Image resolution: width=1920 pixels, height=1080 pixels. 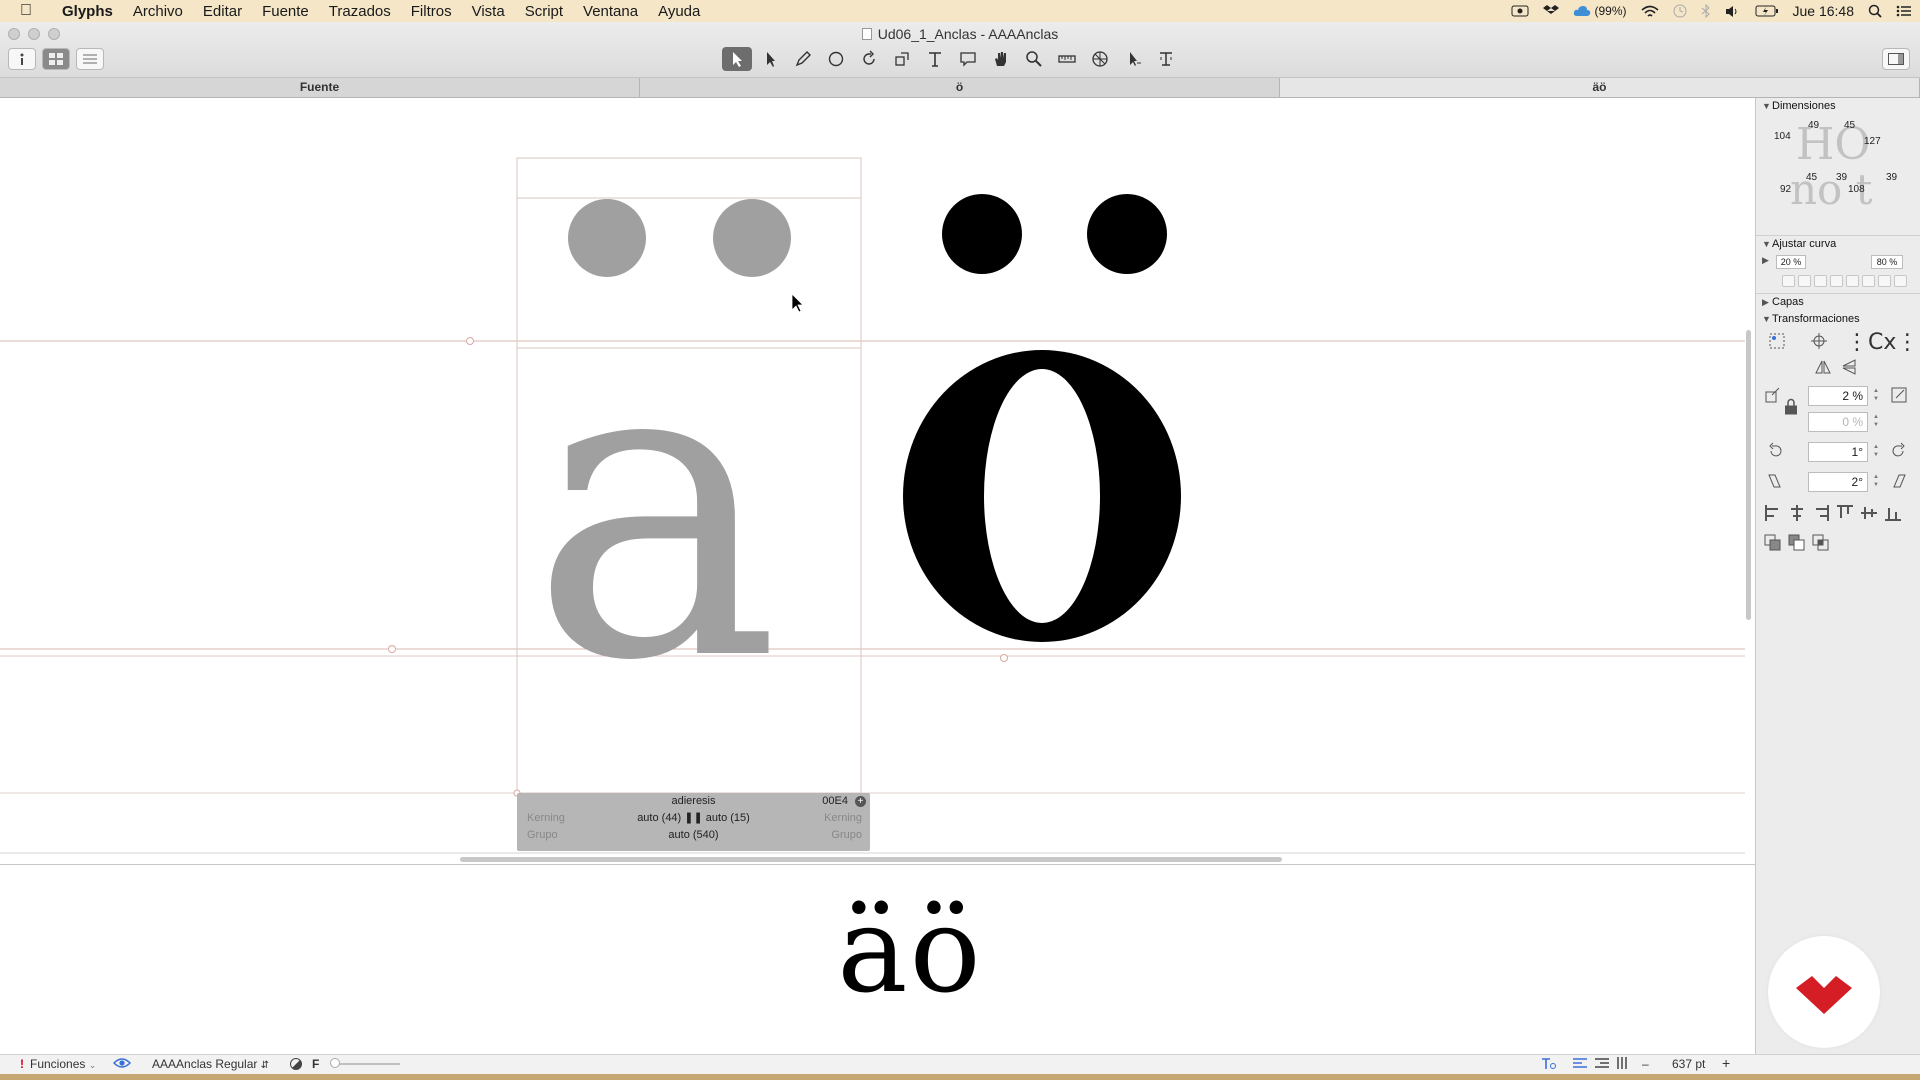 I want to click on zoom-out-button: –, so click(x=1645, y=1064).